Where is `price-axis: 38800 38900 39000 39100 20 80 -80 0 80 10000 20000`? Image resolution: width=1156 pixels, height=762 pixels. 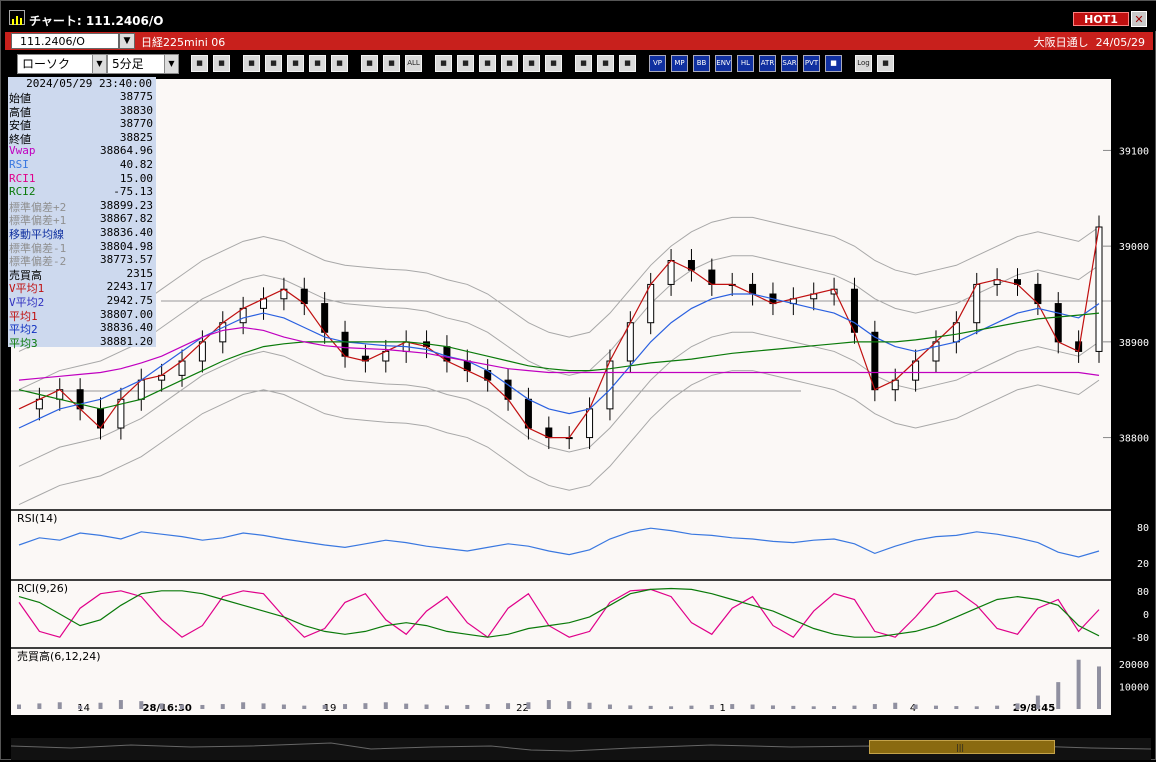 price-axis: 38800 38900 39000 39100 20 80 -80 0 80 10000 20000 is located at coordinates (1131, 397).